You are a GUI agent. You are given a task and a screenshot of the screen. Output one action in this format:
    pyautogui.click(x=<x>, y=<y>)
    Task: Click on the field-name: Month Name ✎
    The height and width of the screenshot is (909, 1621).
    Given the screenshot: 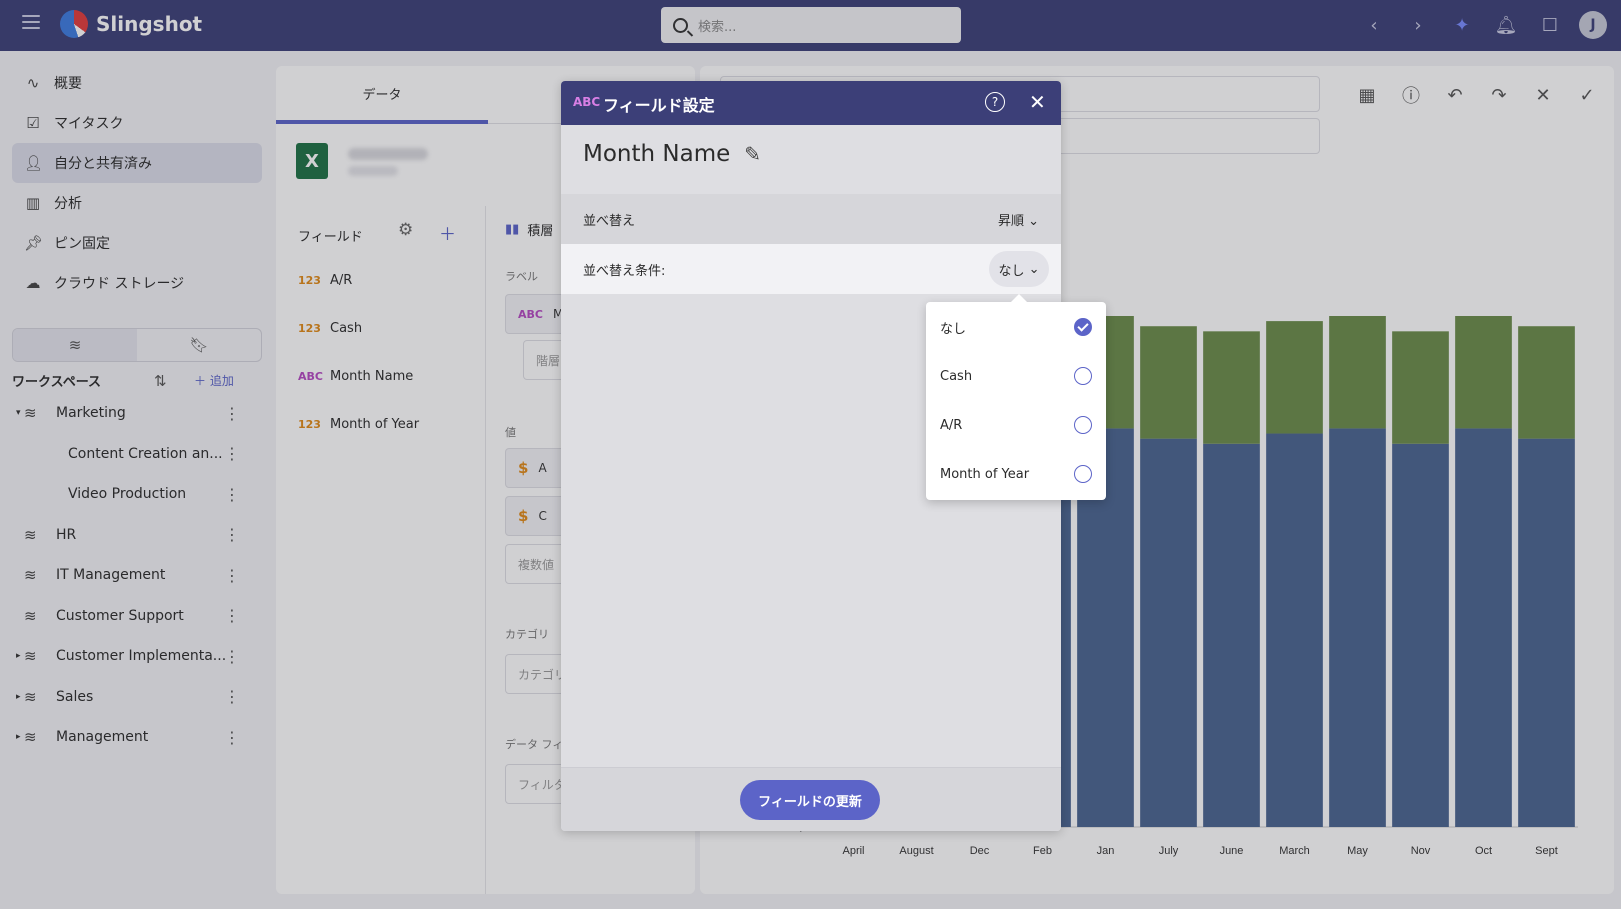 What is the action you would take?
    pyautogui.click(x=672, y=154)
    